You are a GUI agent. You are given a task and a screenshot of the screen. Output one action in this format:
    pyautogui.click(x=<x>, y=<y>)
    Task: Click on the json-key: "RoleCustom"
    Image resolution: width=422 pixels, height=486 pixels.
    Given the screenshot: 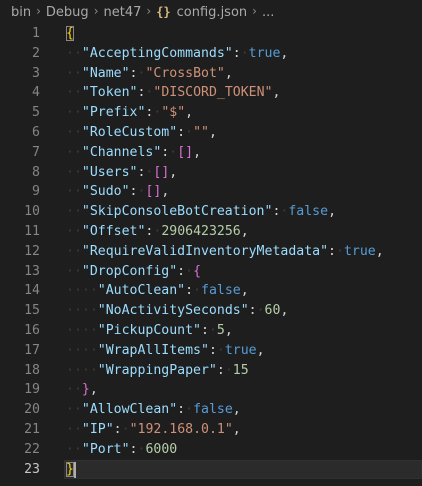 What is the action you would take?
    pyautogui.click(x=129, y=132)
    